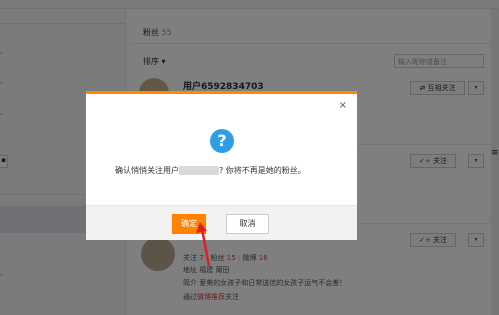 This screenshot has width=499, height=315. I want to click on red-arrow-annotation, so click(203, 244).